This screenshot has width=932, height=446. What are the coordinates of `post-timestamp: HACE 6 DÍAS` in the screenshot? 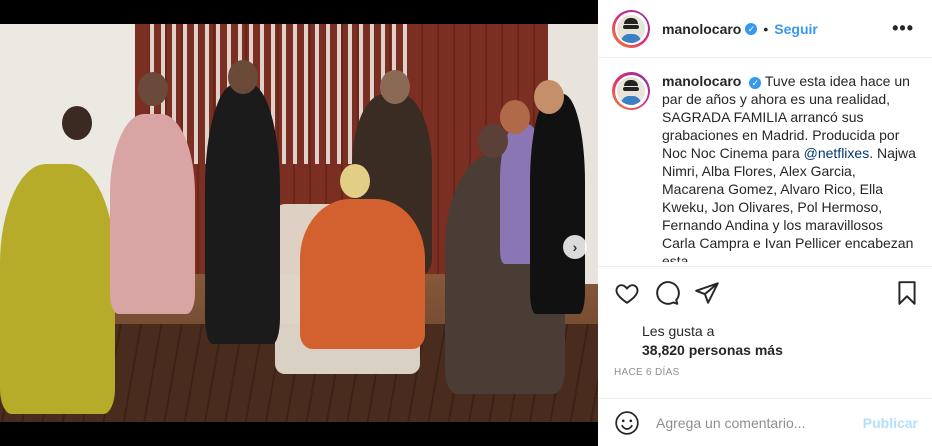 It's located at (647, 372).